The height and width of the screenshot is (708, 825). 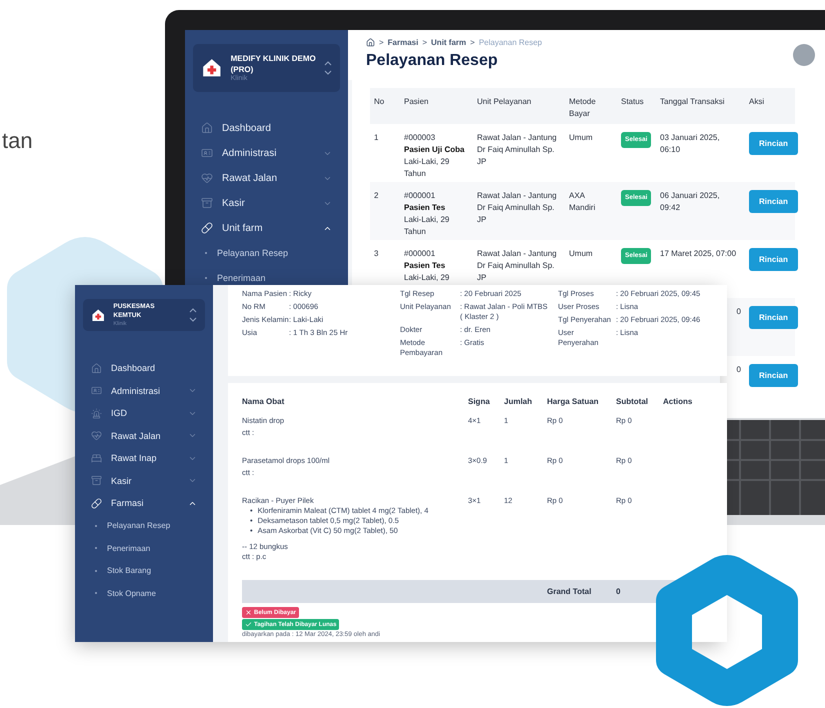 What do you see at coordinates (479, 402) in the screenshot?
I see `column-header: Signa` at bounding box center [479, 402].